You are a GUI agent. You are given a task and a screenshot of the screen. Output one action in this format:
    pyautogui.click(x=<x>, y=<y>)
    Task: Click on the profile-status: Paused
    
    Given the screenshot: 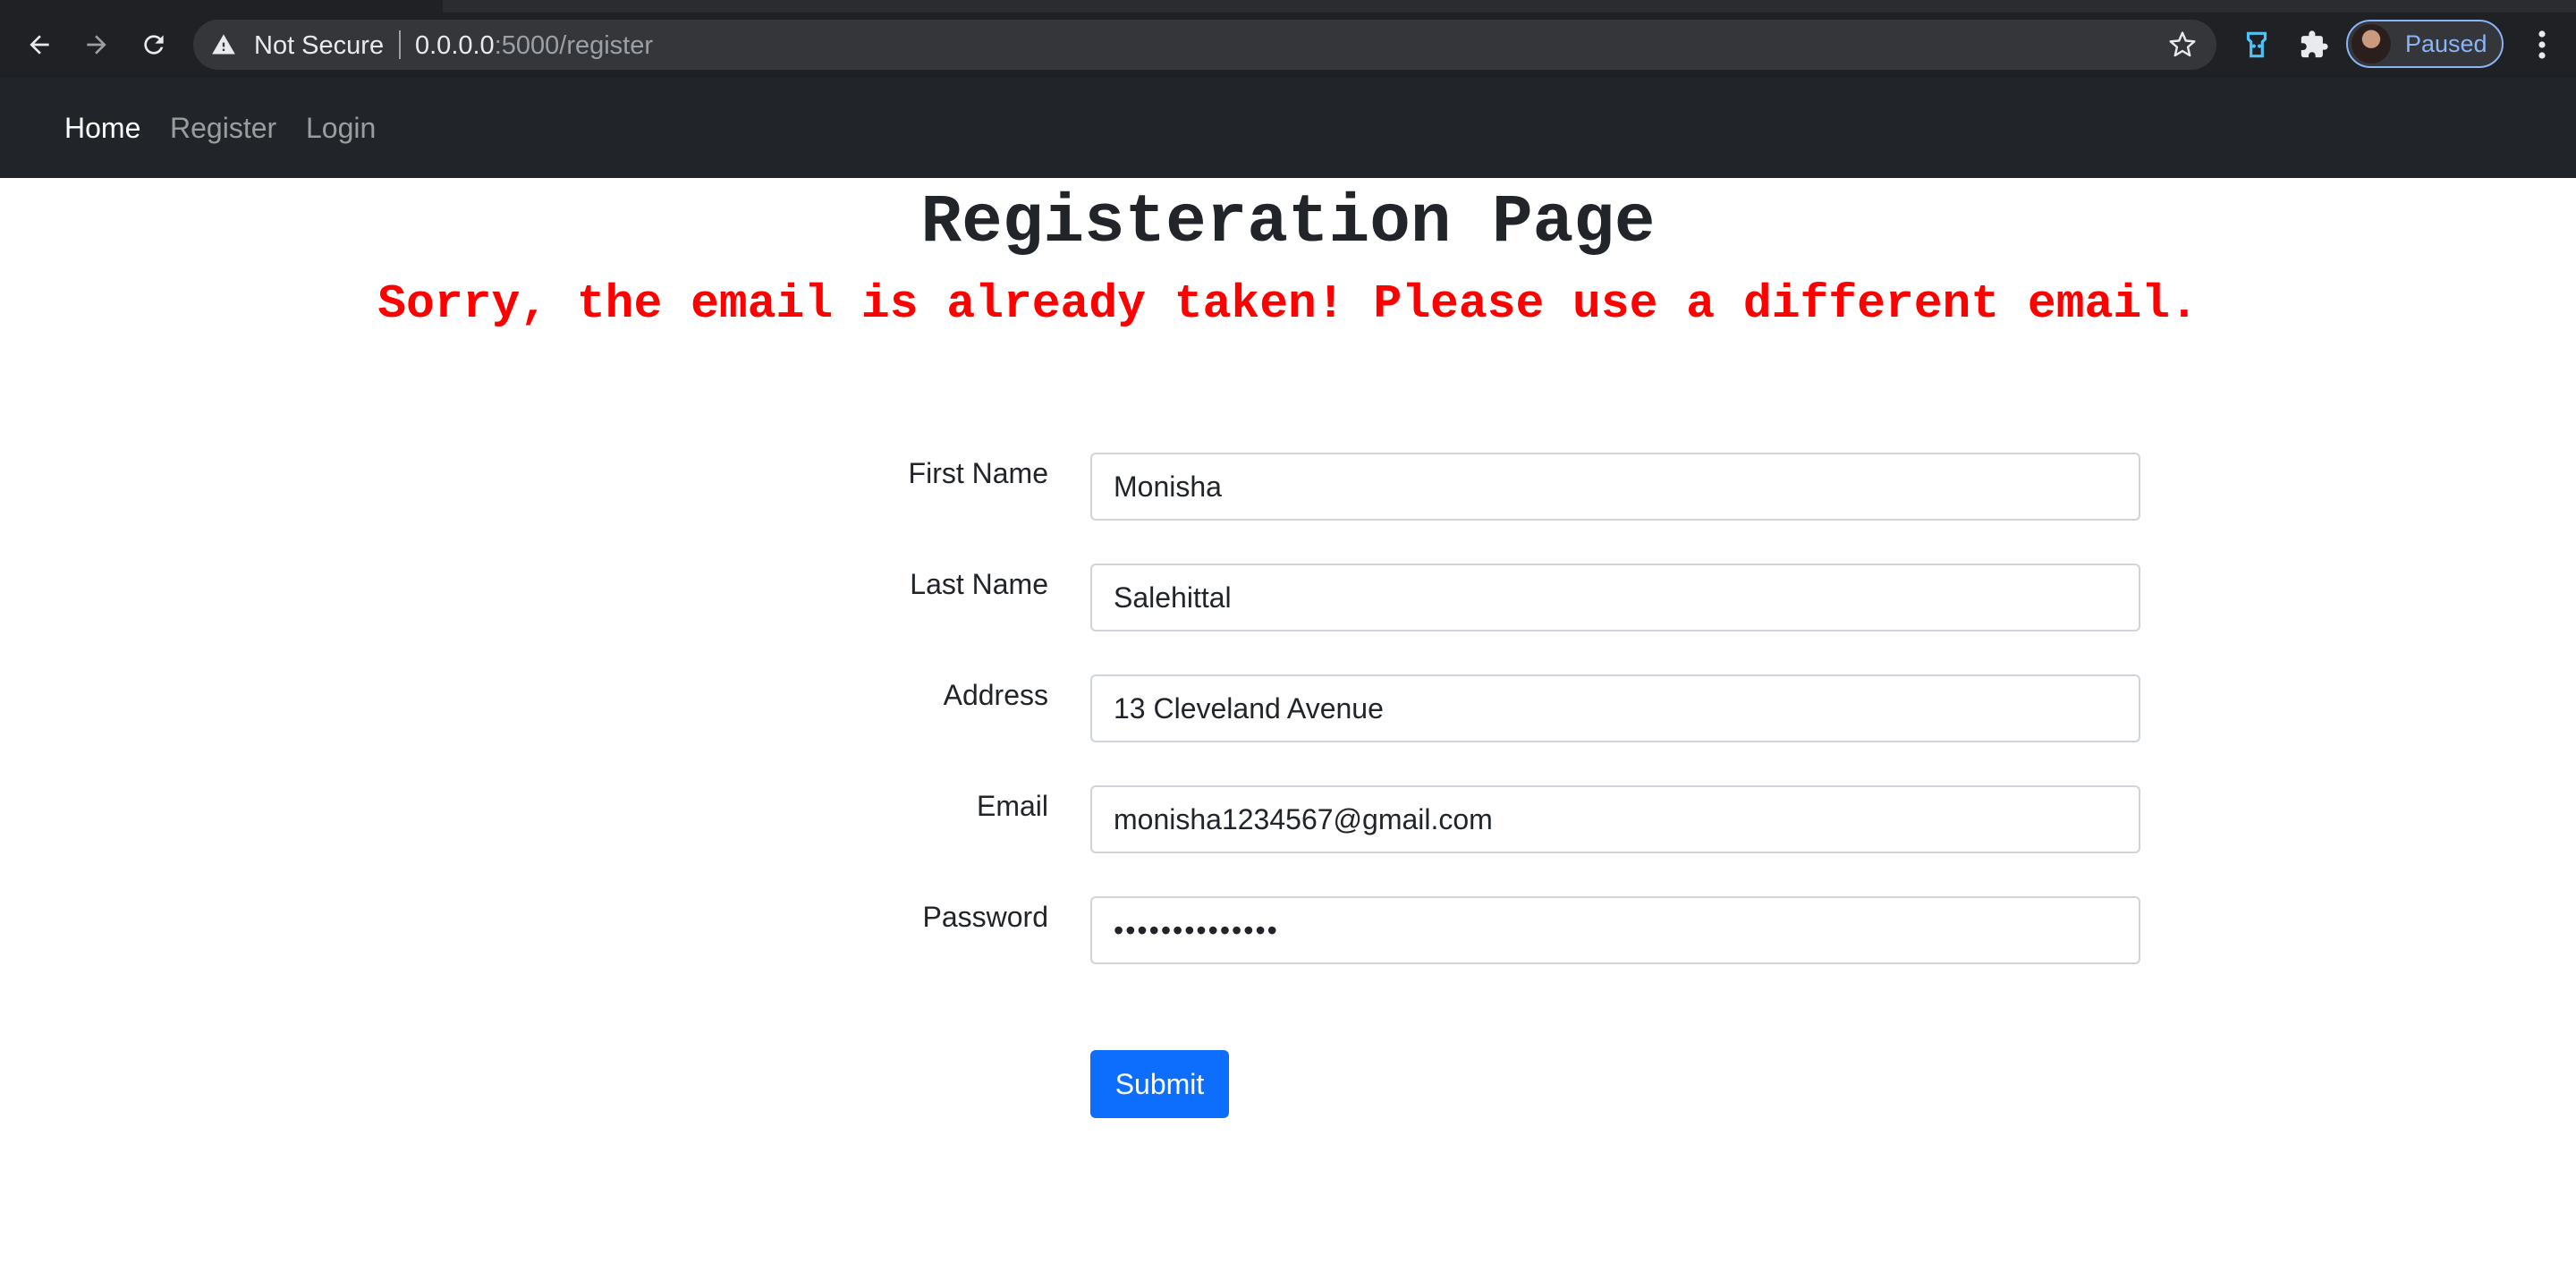 What is the action you would take?
    pyautogui.click(x=2446, y=43)
    